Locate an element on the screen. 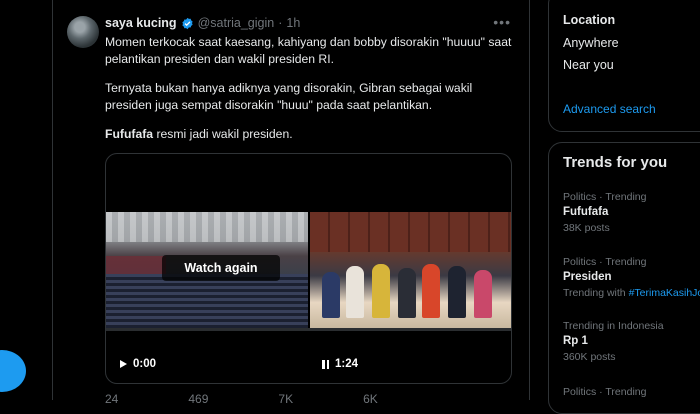  tweet-header: saya kucing @satria_gigin · 1h is located at coordinates (202, 23).